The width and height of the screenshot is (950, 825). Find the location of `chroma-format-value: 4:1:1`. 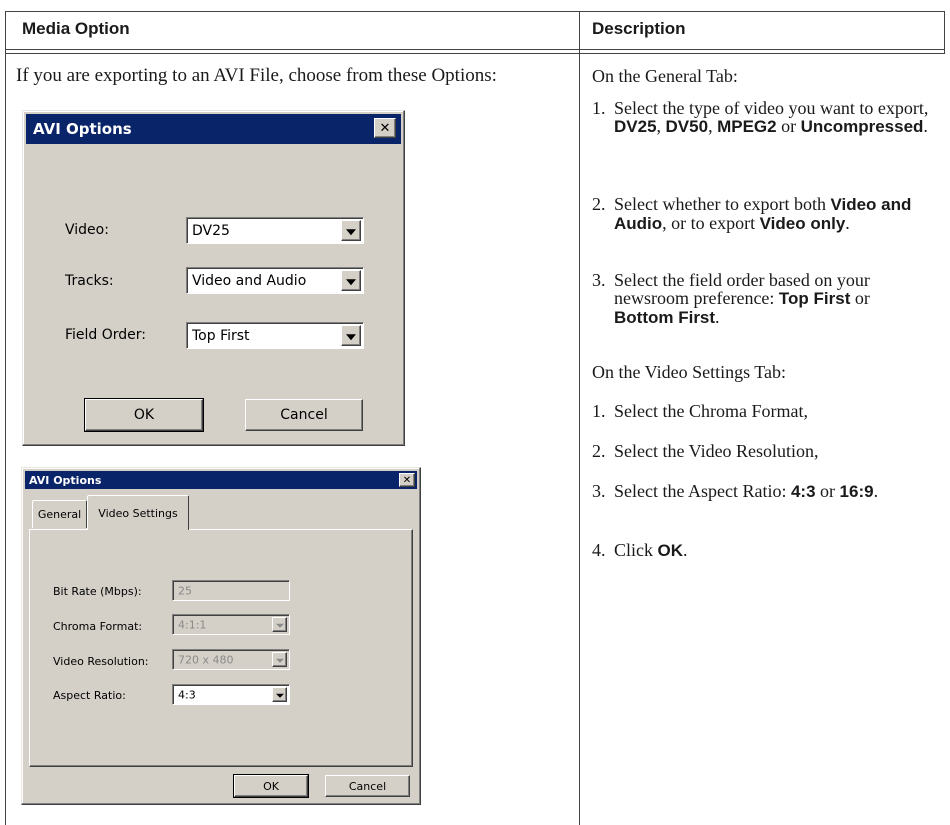

chroma-format-value: 4:1:1 is located at coordinates (192, 624).